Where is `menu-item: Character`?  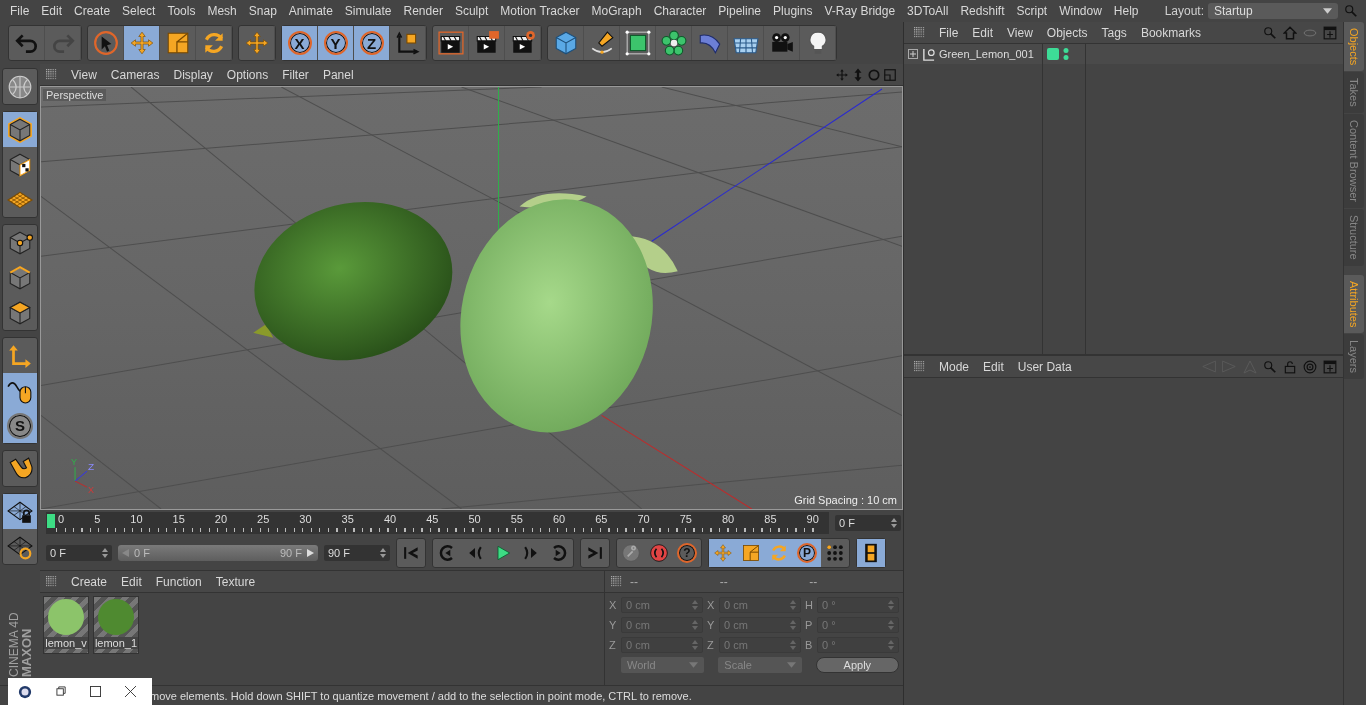 menu-item: Character is located at coordinates (680, 11).